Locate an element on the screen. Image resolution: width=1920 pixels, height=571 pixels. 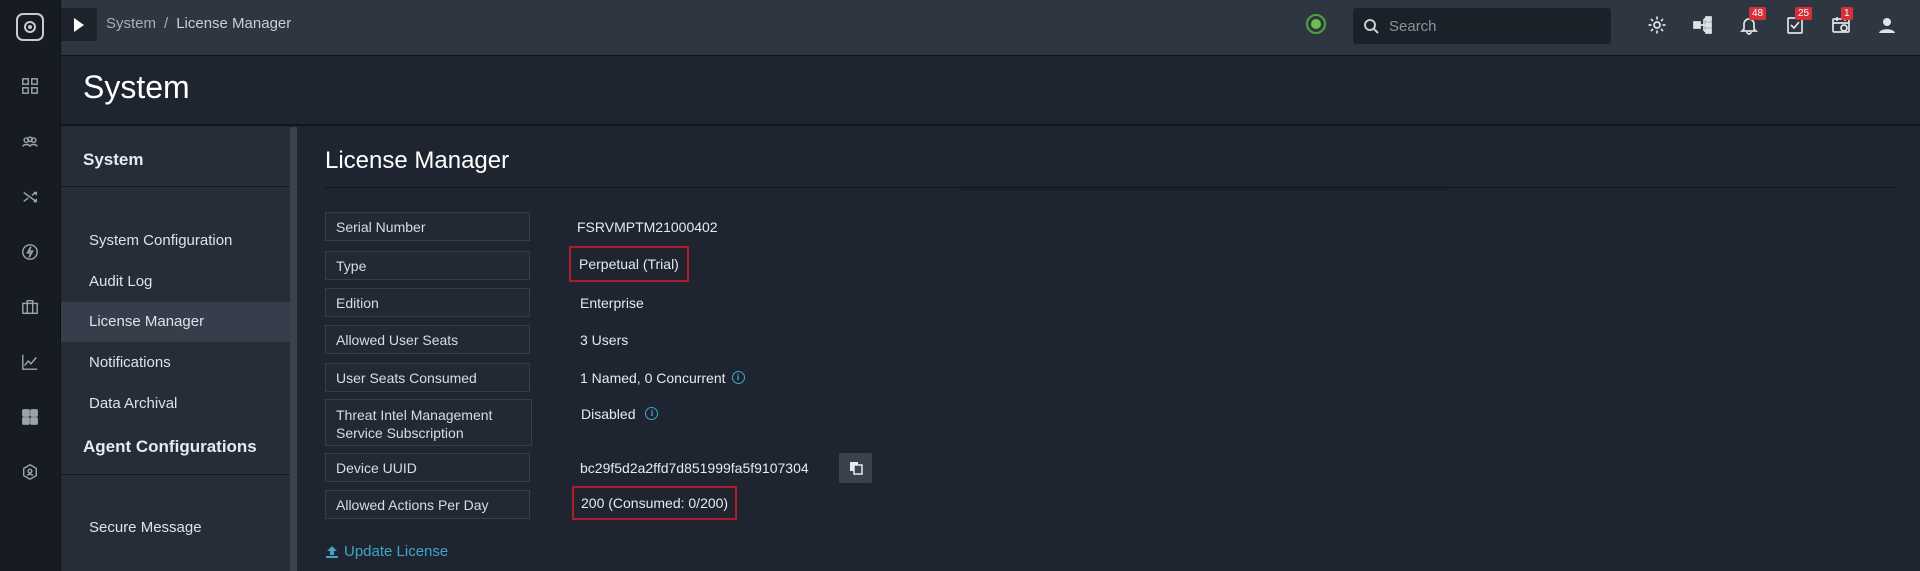
device-uuid-label: Device UUID is located at coordinates (427, 467).